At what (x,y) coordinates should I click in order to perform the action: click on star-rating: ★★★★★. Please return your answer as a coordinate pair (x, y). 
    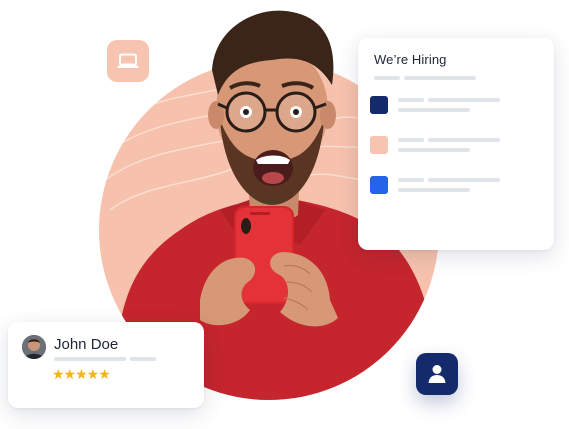
    Looking at the image, I should click on (81, 374).